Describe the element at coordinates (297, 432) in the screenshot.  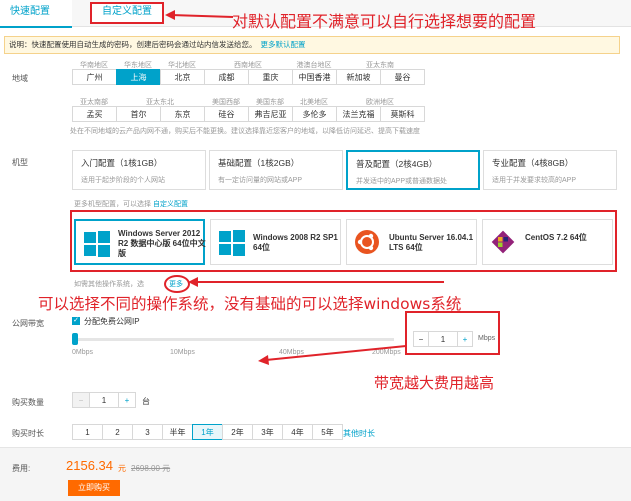
I see `duration-option: 4年` at that location.